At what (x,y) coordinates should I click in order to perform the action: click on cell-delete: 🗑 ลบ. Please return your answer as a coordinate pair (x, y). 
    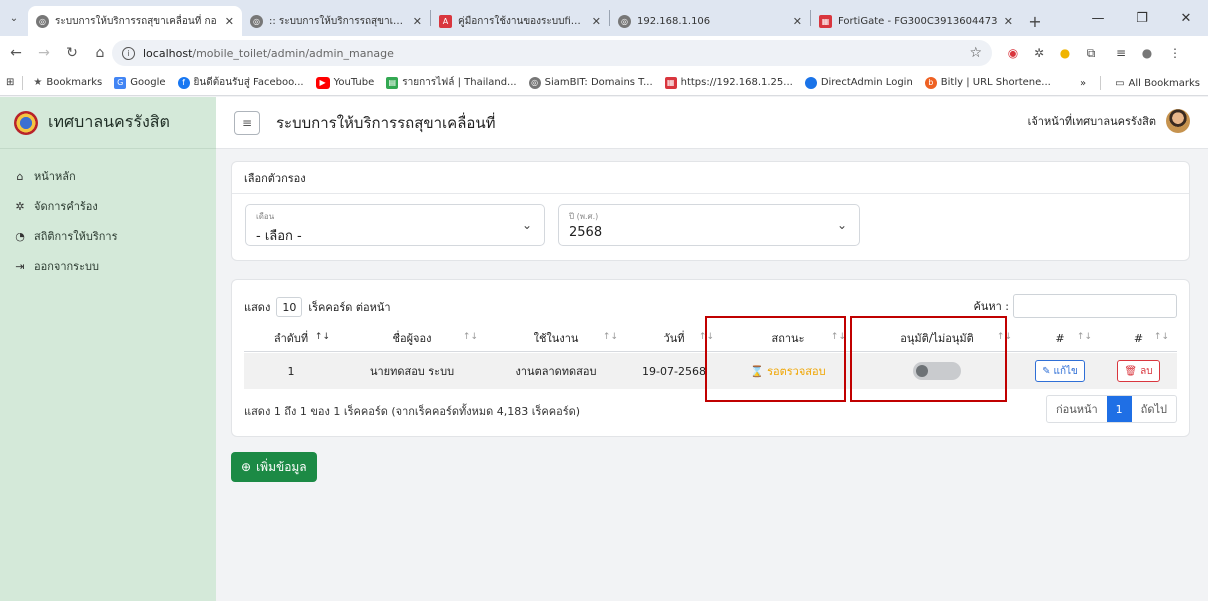
    Looking at the image, I should click on (1138, 371).